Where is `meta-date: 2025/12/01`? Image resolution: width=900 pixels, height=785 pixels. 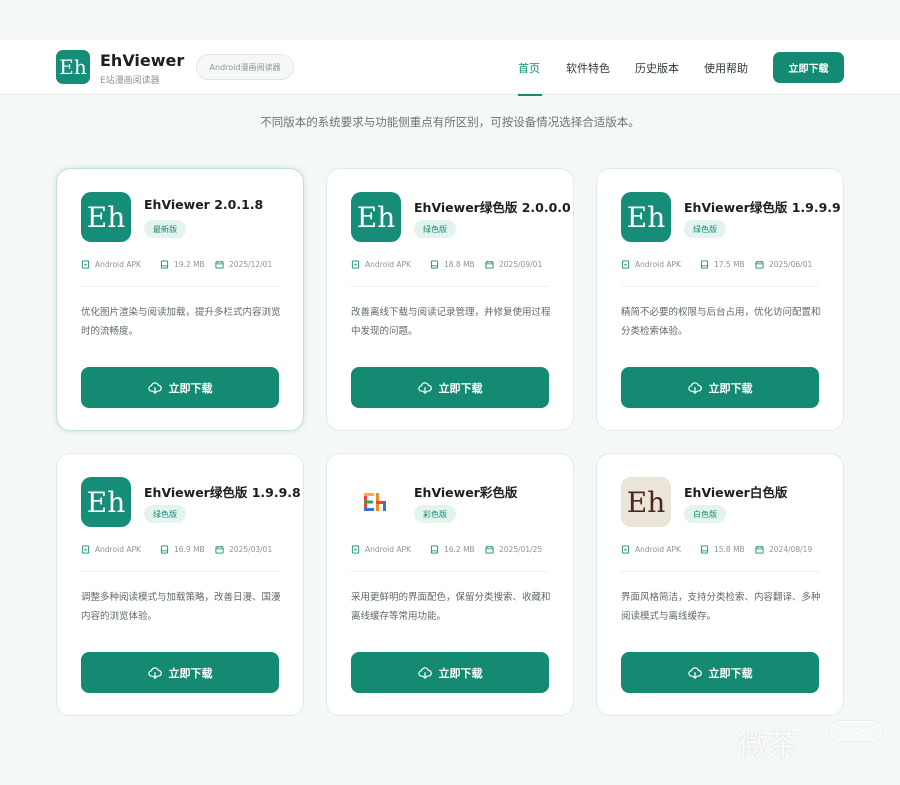 meta-date: 2025/12/01 is located at coordinates (243, 264).